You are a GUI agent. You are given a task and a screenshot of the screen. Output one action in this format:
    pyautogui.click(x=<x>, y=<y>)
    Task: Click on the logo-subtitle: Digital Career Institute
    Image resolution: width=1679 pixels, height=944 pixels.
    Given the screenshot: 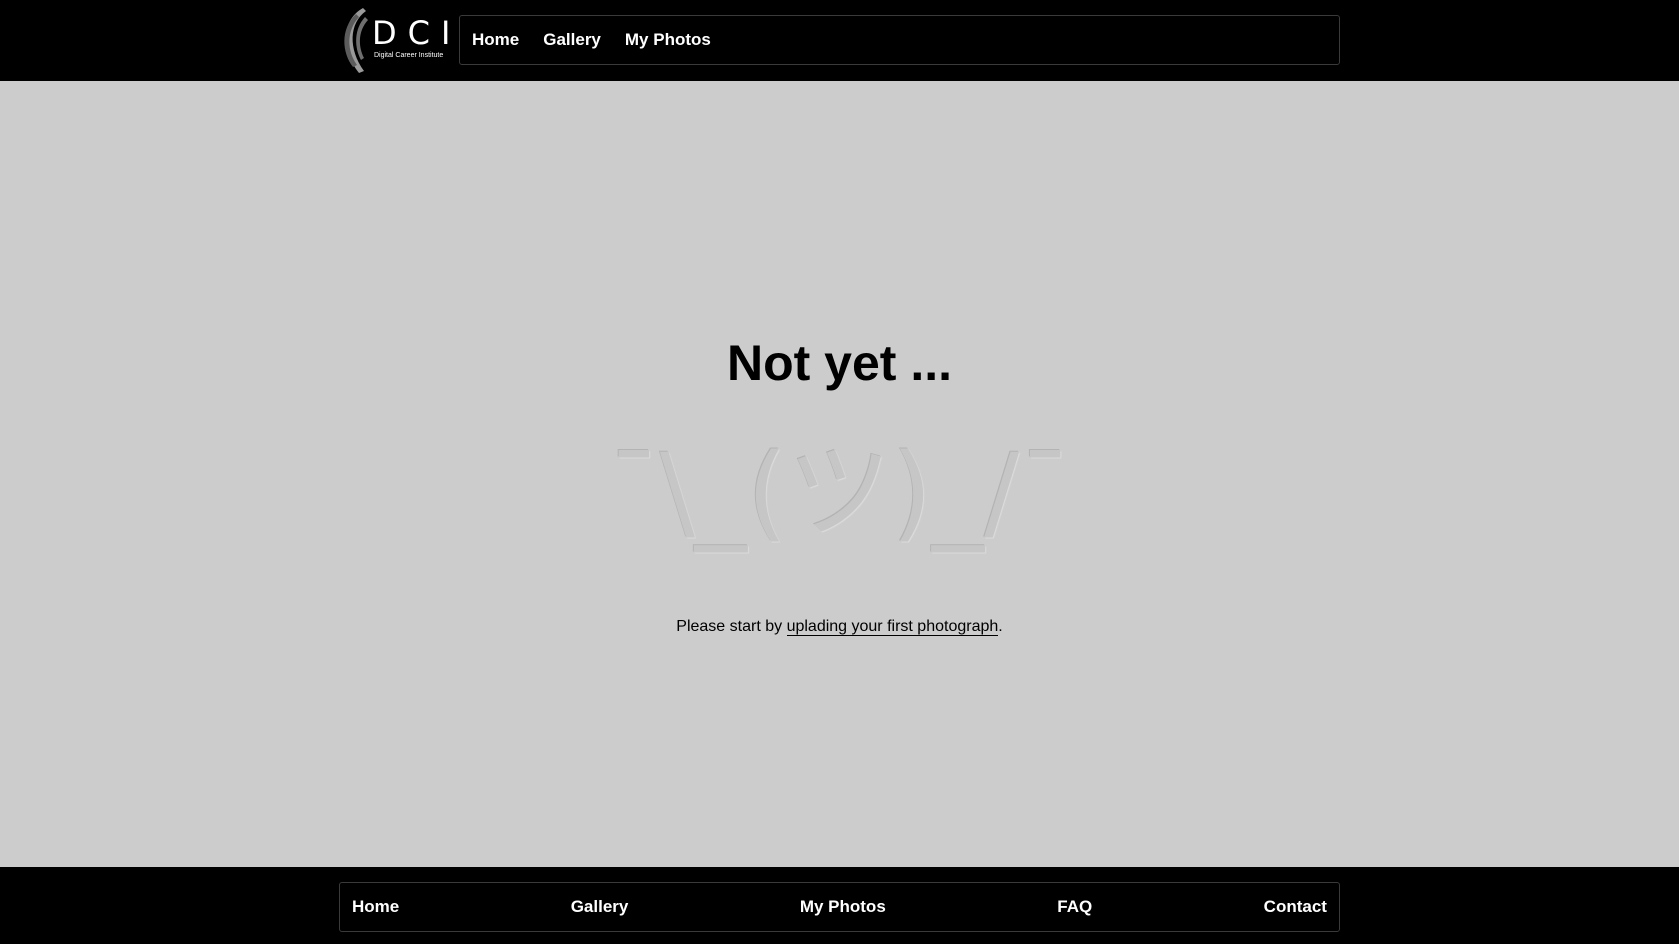 What is the action you would take?
    pyautogui.click(x=409, y=55)
    